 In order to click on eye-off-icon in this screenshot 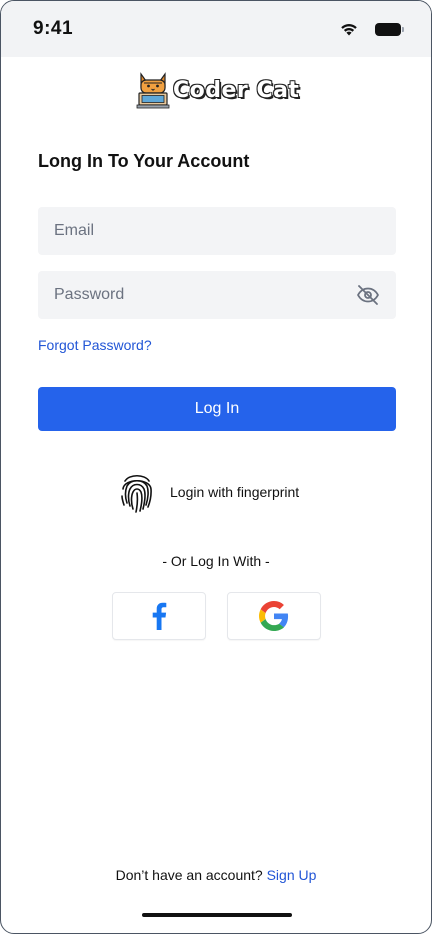, I will do `click(368, 295)`.